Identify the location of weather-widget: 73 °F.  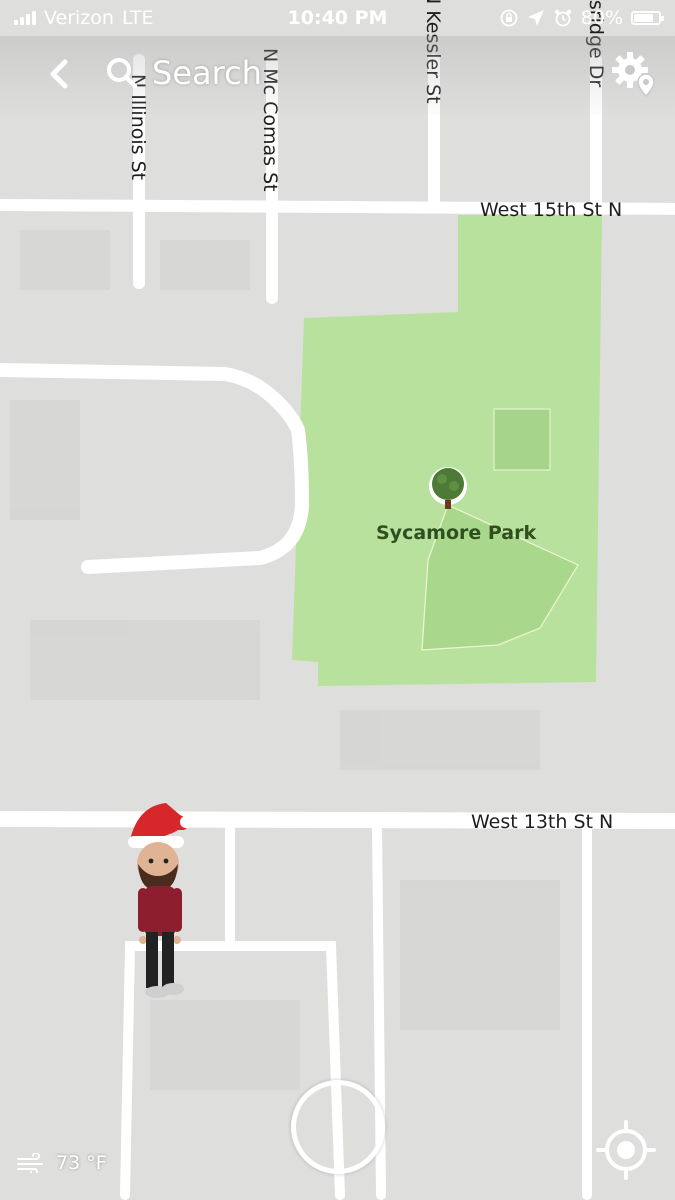
(61, 1163).